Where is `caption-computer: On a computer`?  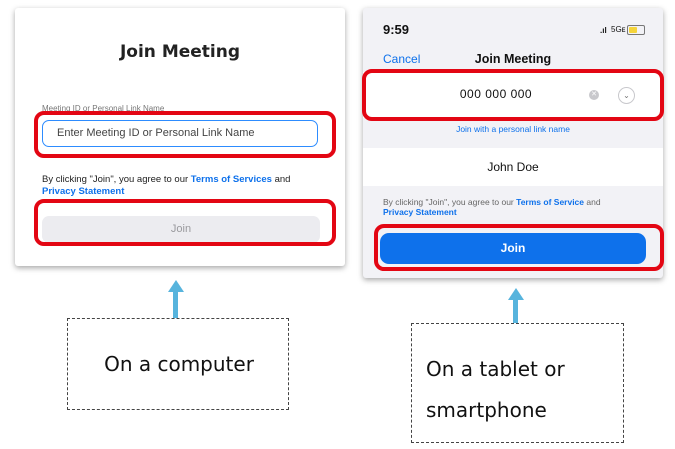
caption-computer: On a computer is located at coordinates (178, 364).